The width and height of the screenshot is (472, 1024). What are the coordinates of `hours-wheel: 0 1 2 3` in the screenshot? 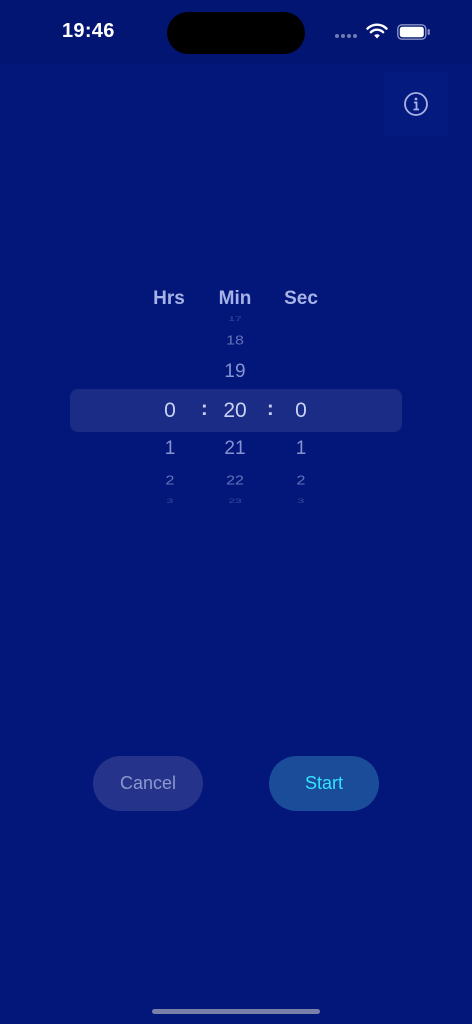 It's located at (170, 412).